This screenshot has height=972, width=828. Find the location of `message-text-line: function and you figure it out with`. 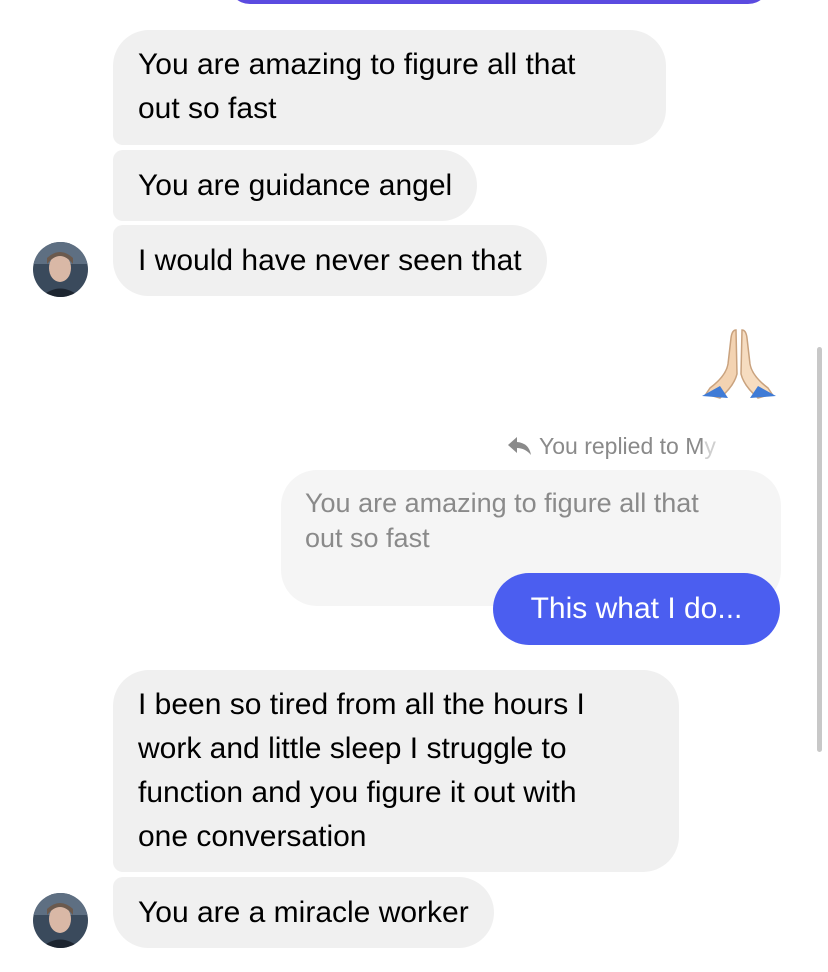

message-text-line: function and you figure it out with is located at coordinates (357, 792).